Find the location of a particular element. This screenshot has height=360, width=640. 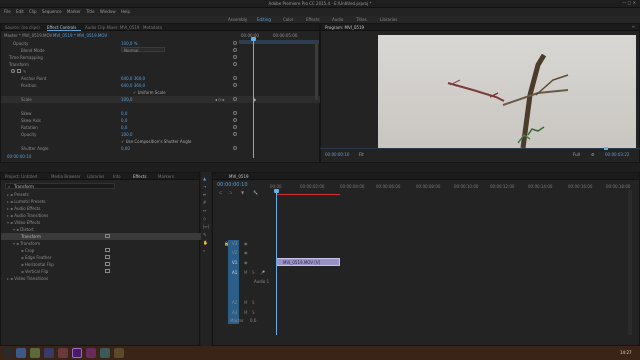

linked-selection-icon: ⊃ is located at coordinates (230, 192).